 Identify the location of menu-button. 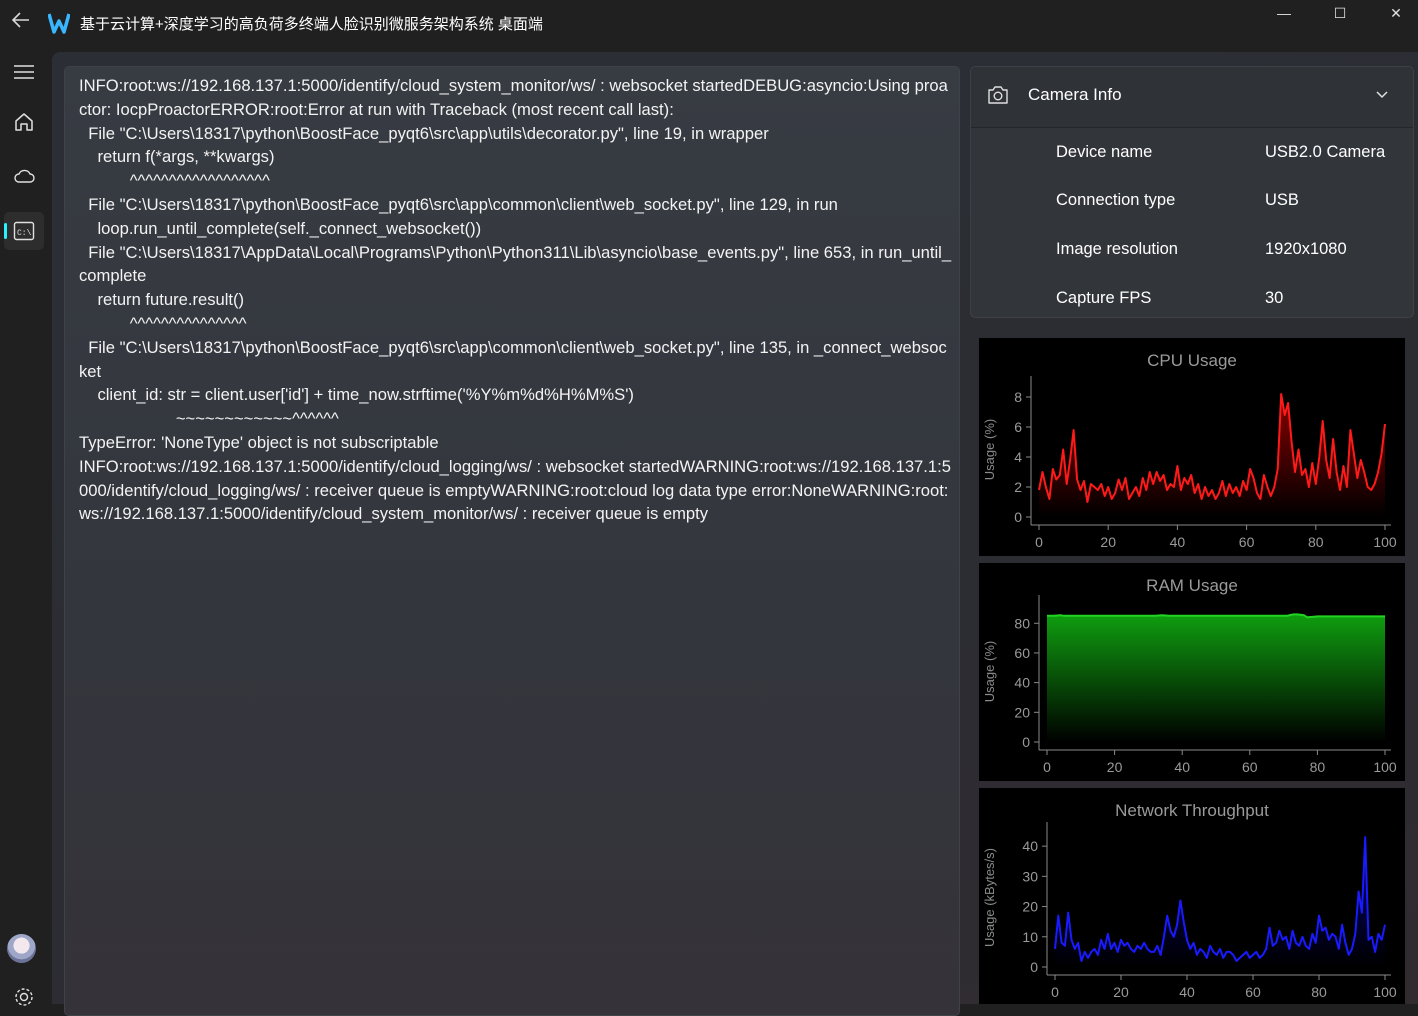
(24, 72).